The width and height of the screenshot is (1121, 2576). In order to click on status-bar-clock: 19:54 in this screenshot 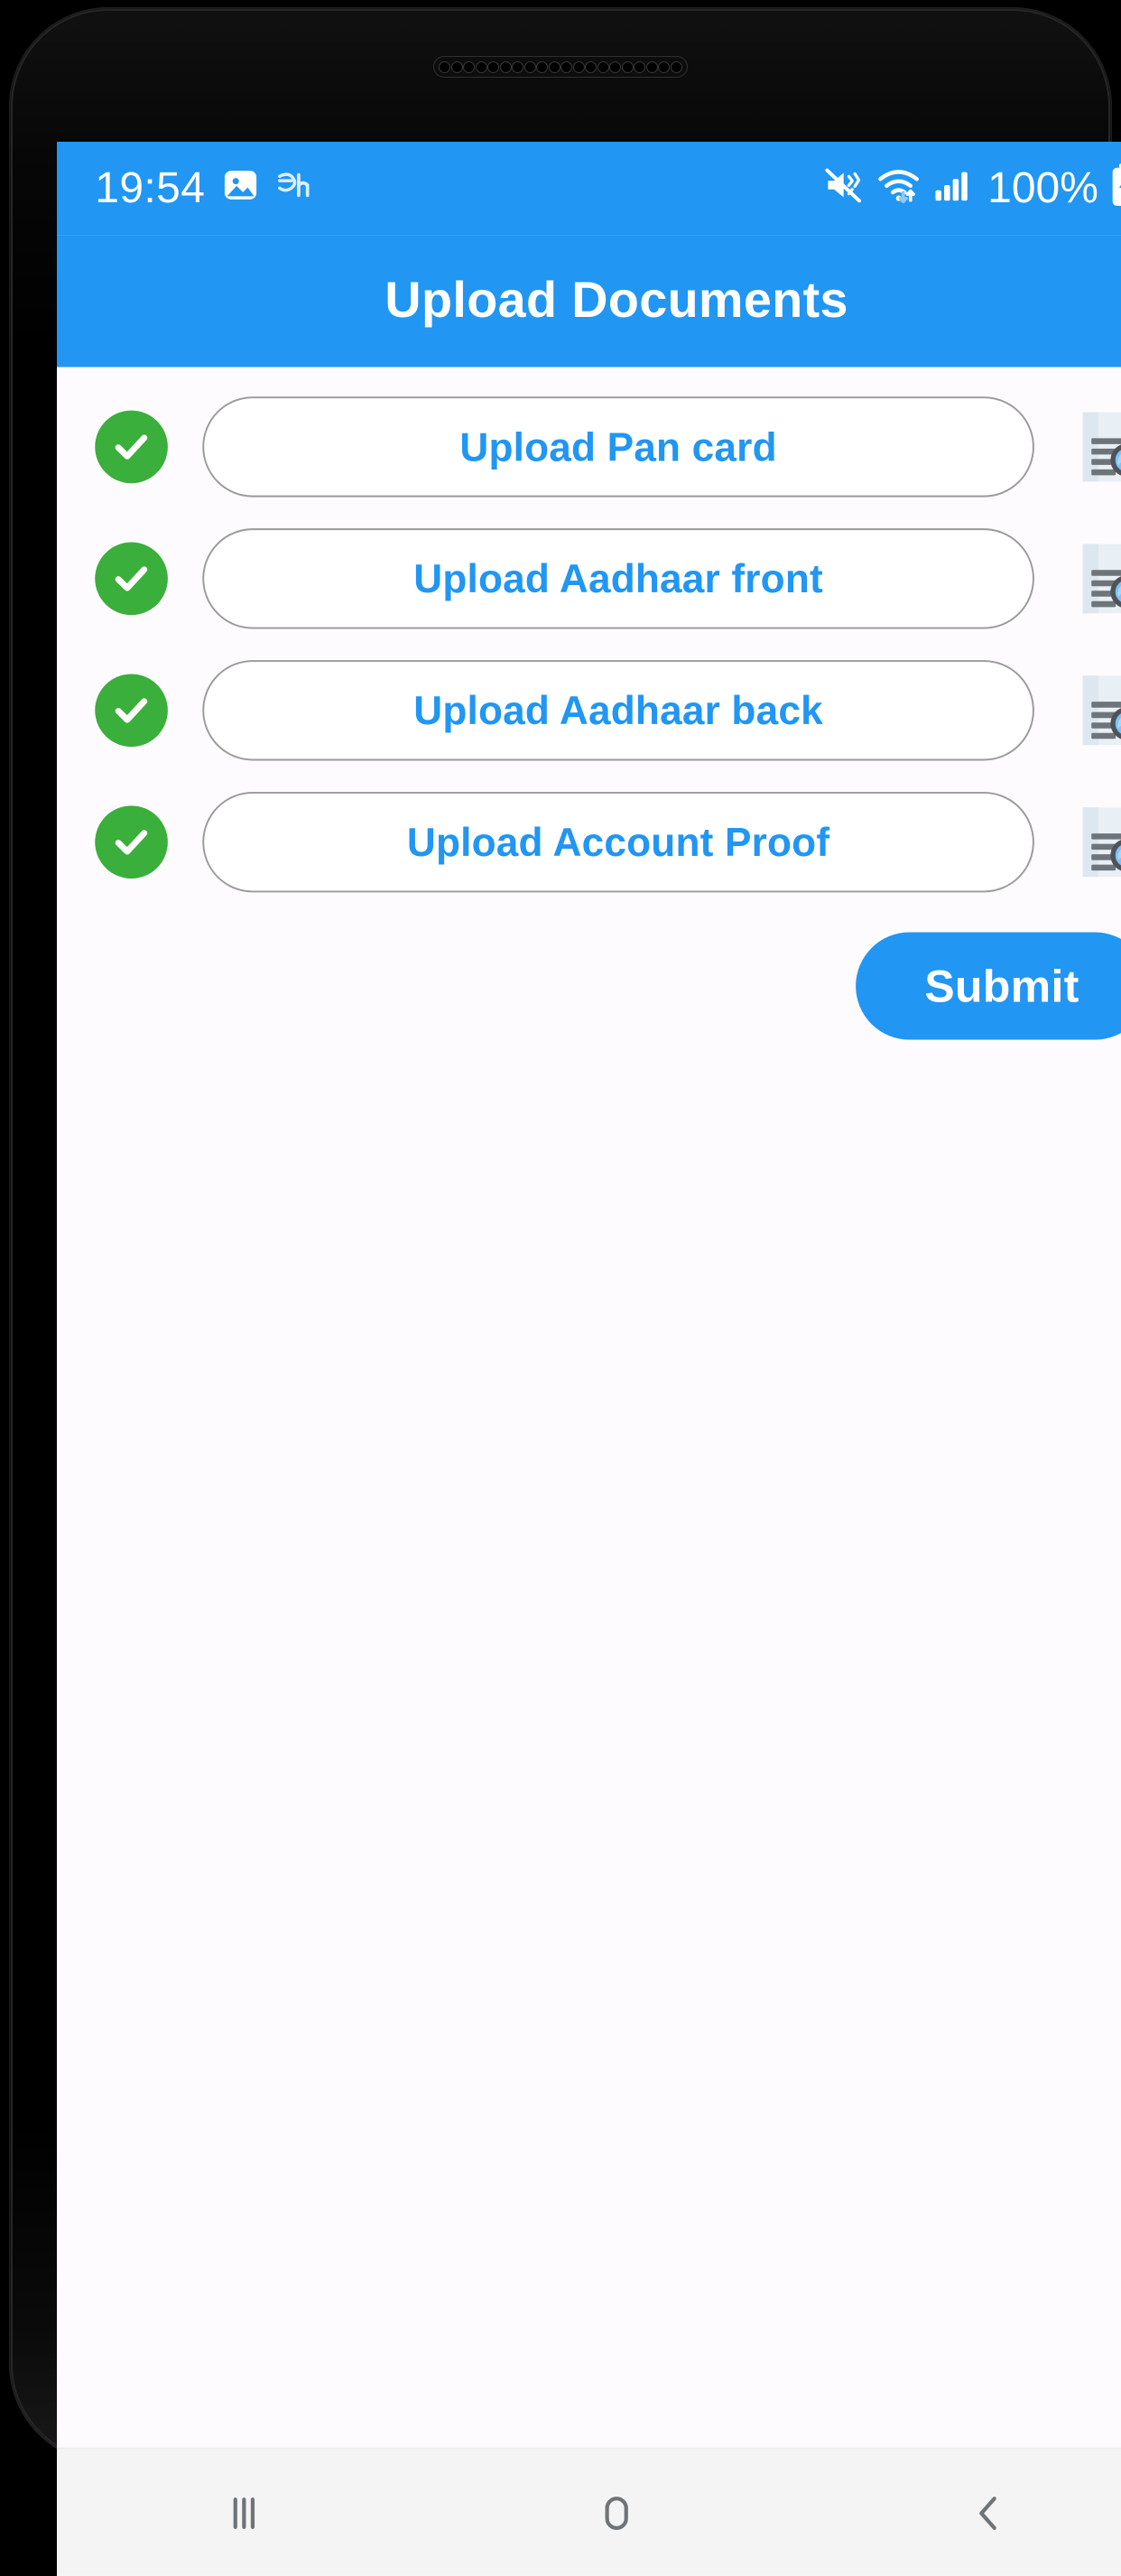, I will do `click(151, 188)`.